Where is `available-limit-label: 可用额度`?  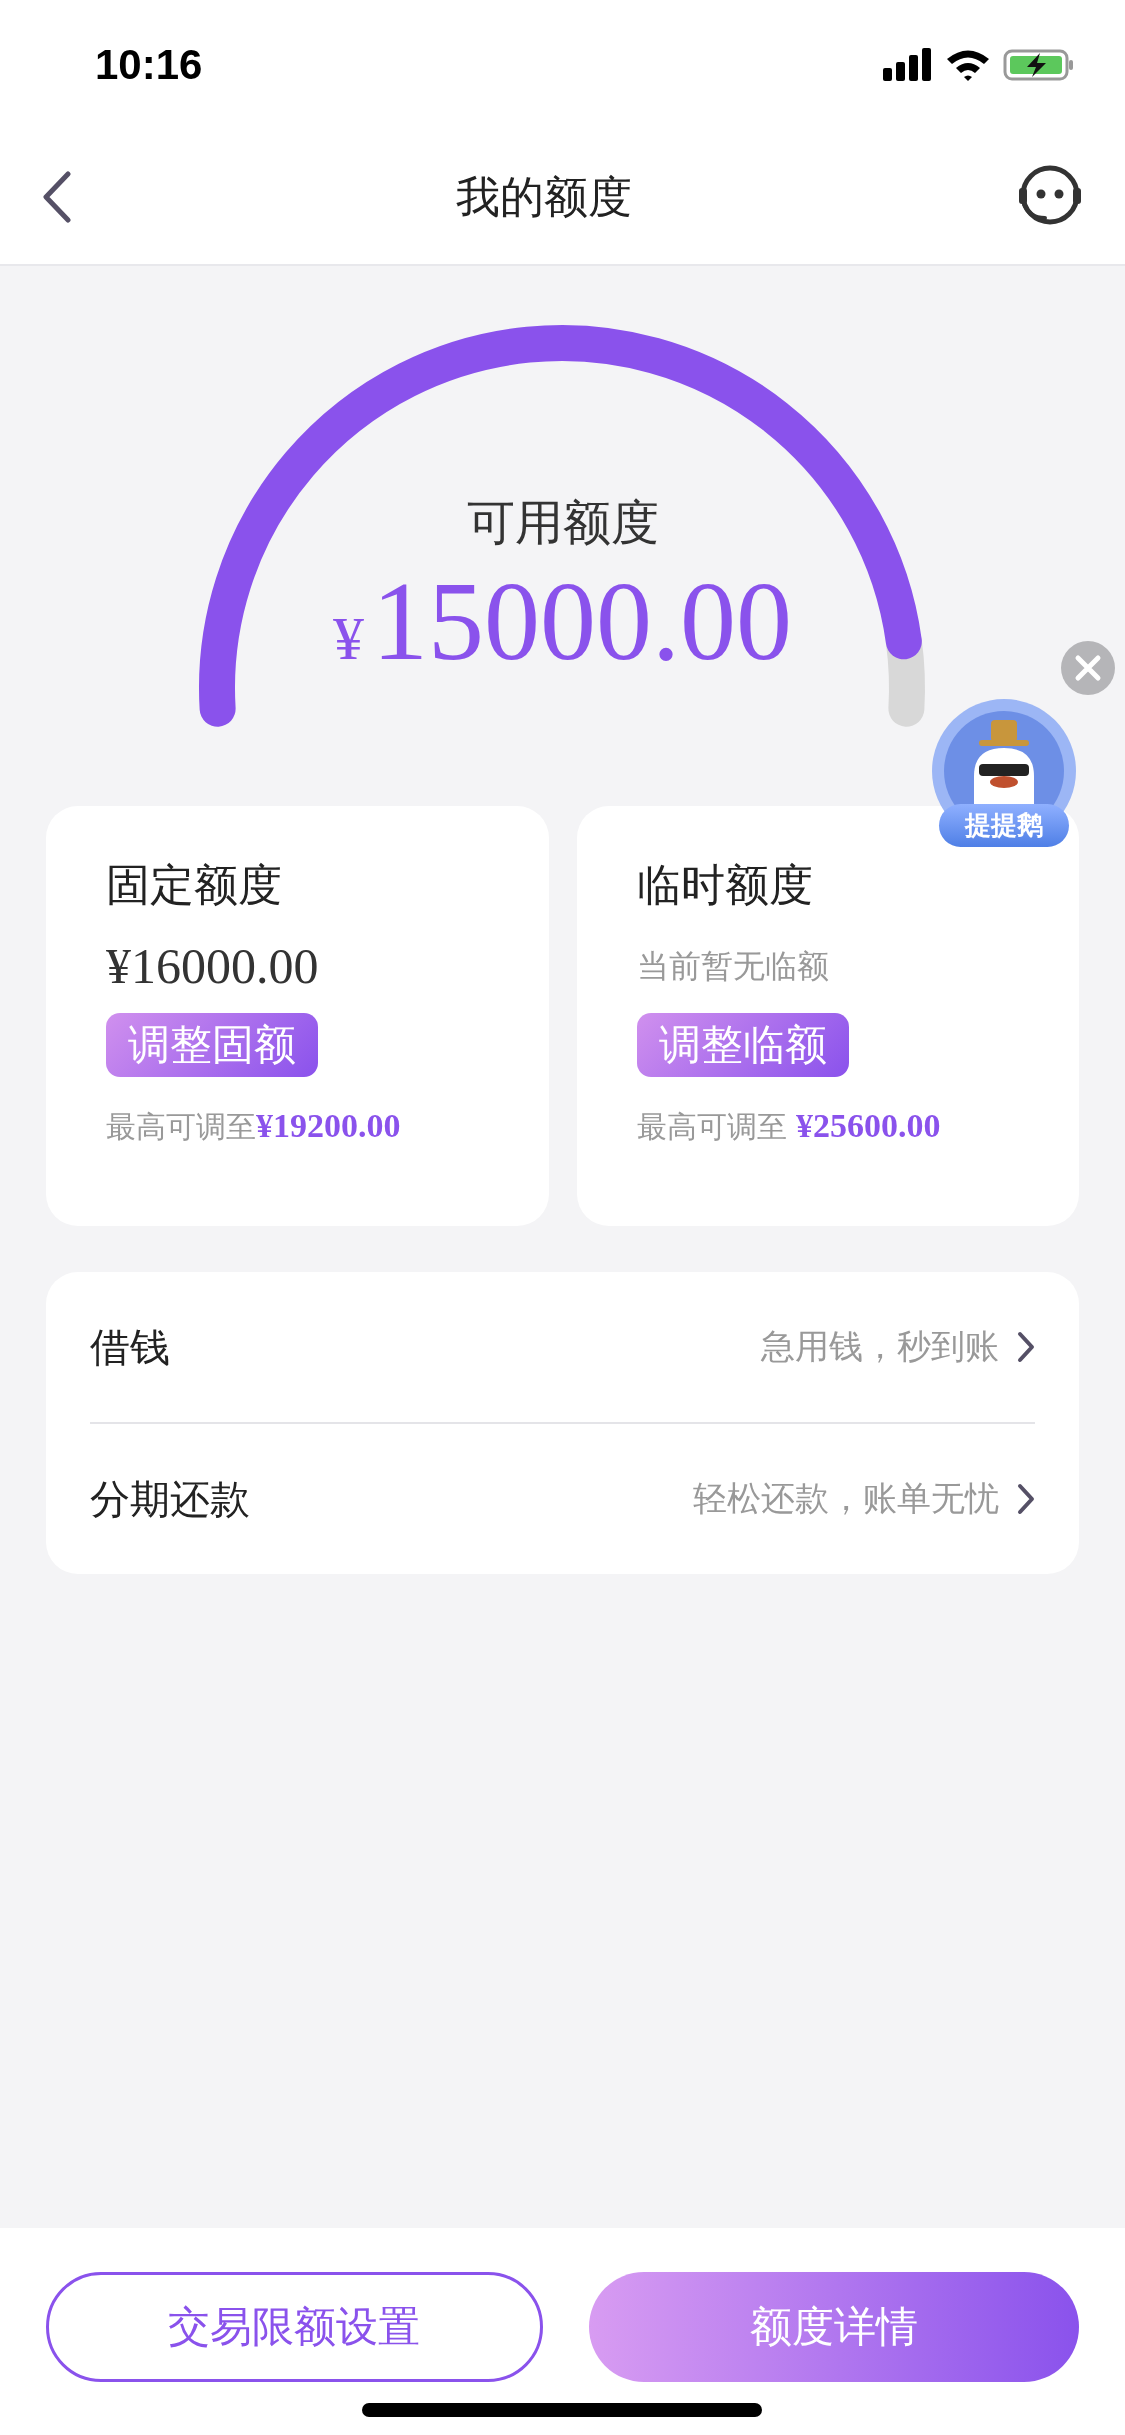
available-limit-label: 可用额度 is located at coordinates (562, 522).